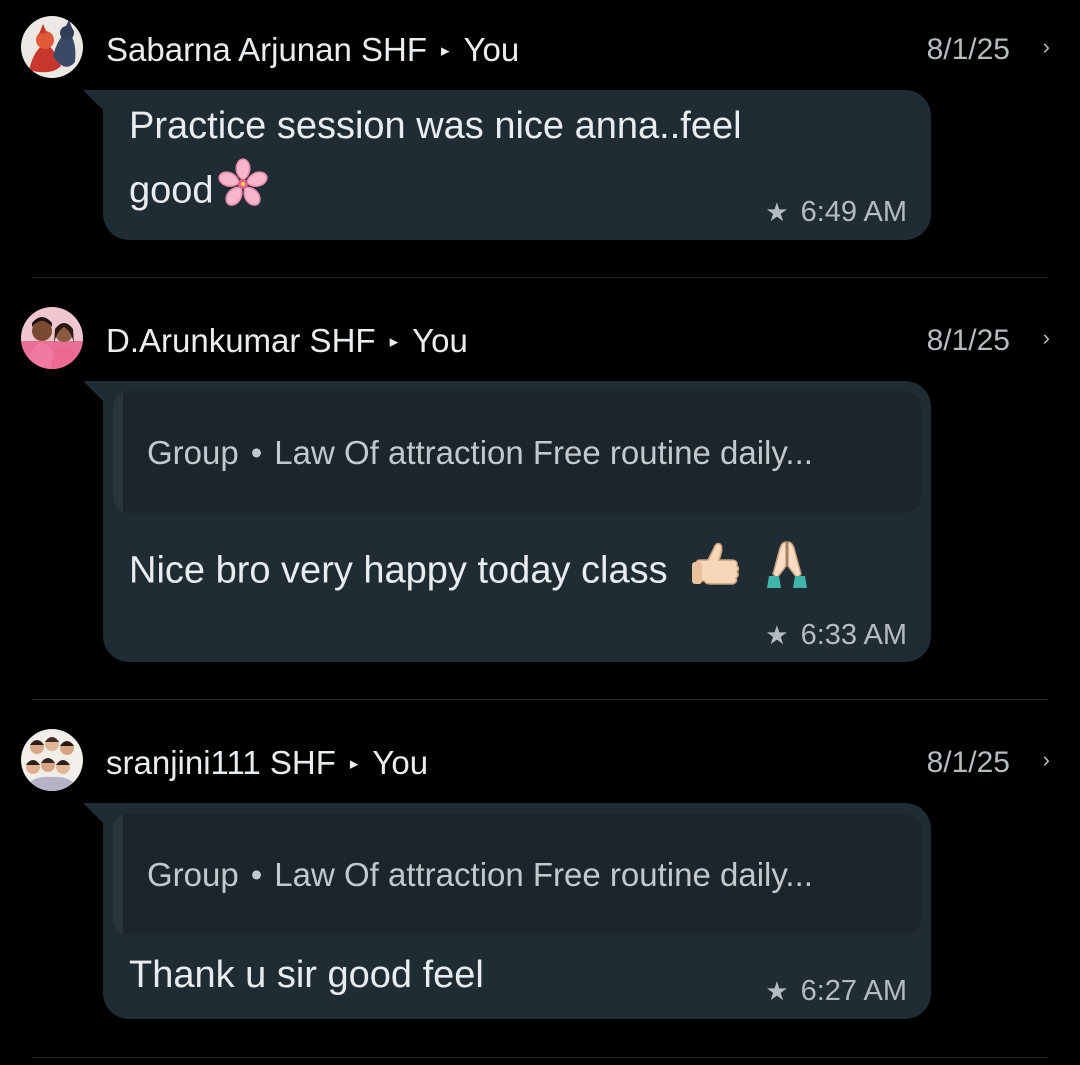 This screenshot has height=1065, width=1080. Describe the element at coordinates (243, 192) in the screenshot. I see `cherry-blossom-emoji` at that location.